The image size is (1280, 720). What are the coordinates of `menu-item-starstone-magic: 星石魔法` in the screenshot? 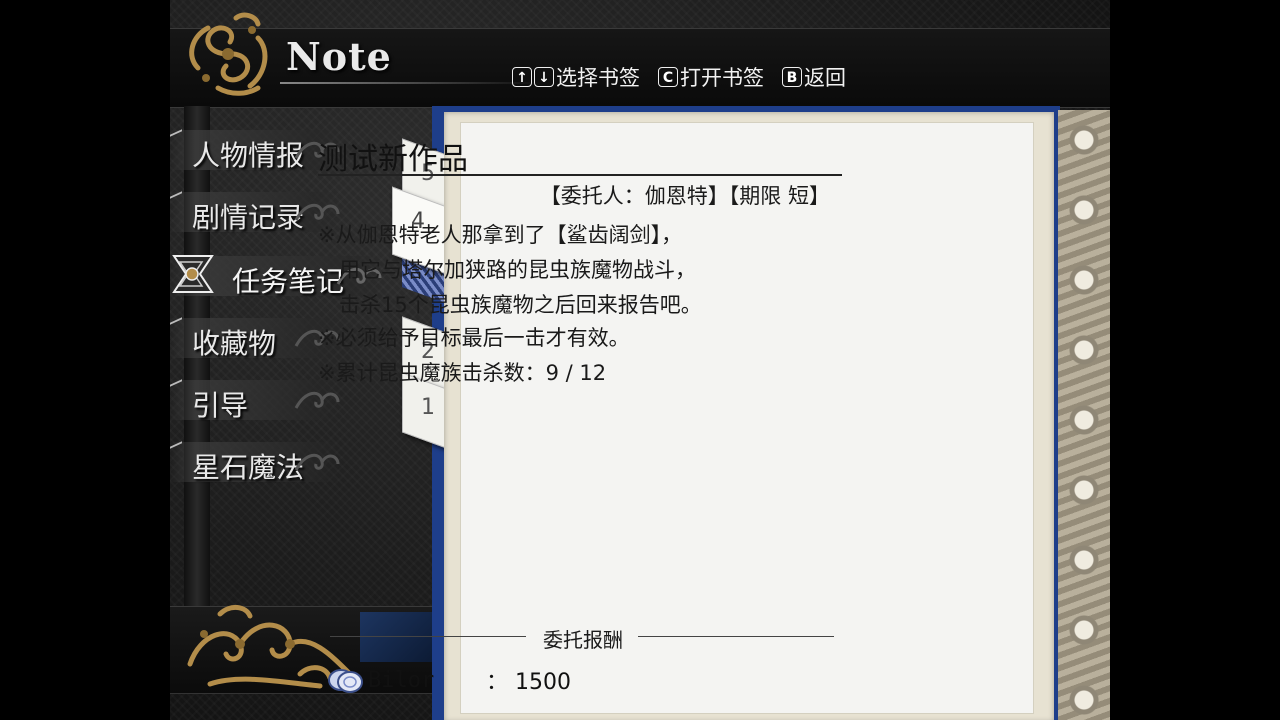 It's located at (255, 462).